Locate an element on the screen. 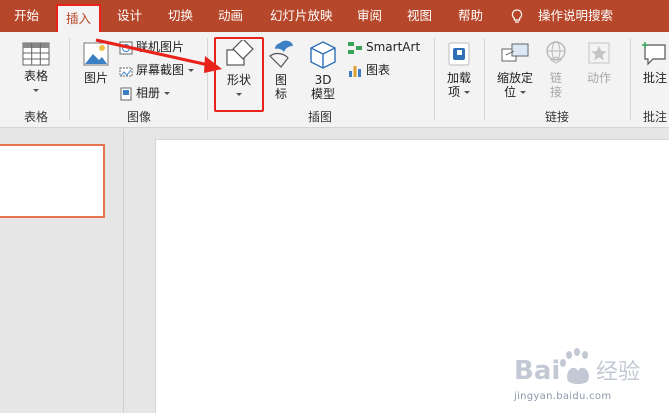 This screenshot has width=669, height=413. table-button: 表格 is located at coordinates (36, 69).